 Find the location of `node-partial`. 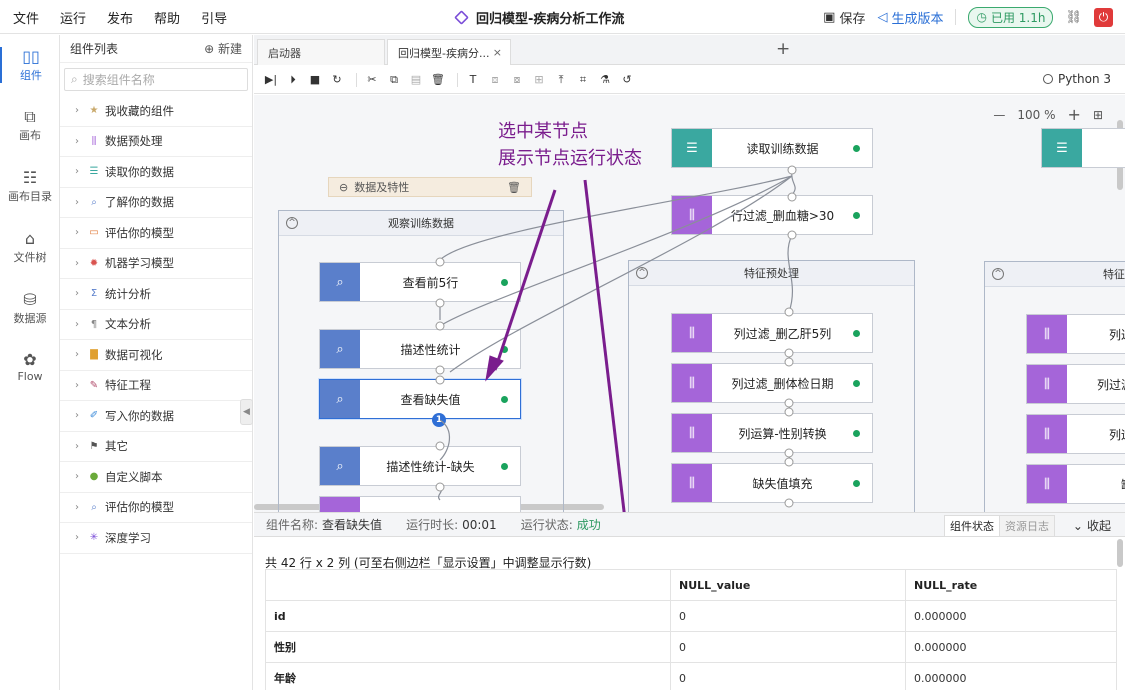

node-partial is located at coordinates (420, 504).